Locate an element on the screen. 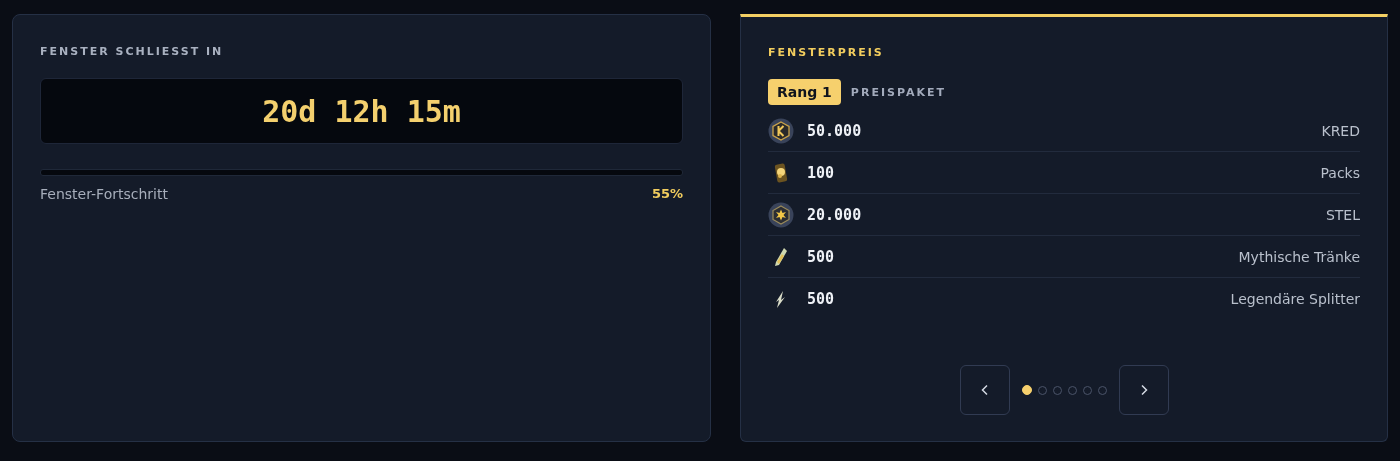 This screenshot has width=1400, height=461. reward-amount: 50.000 is located at coordinates (834, 130).